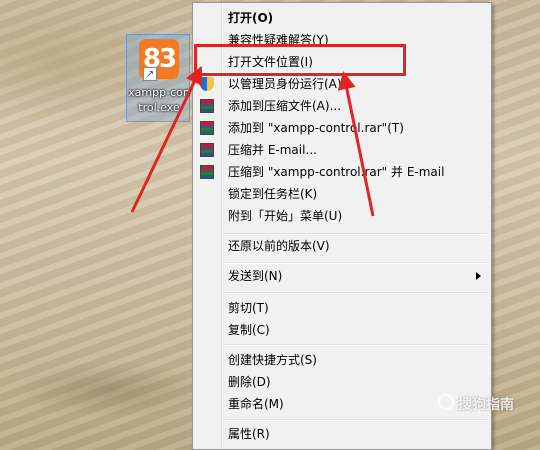 The width and height of the screenshot is (540, 450). Describe the element at coordinates (486, 405) in the screenshot. I see `watermark-text: 搜狗指南` at that location.